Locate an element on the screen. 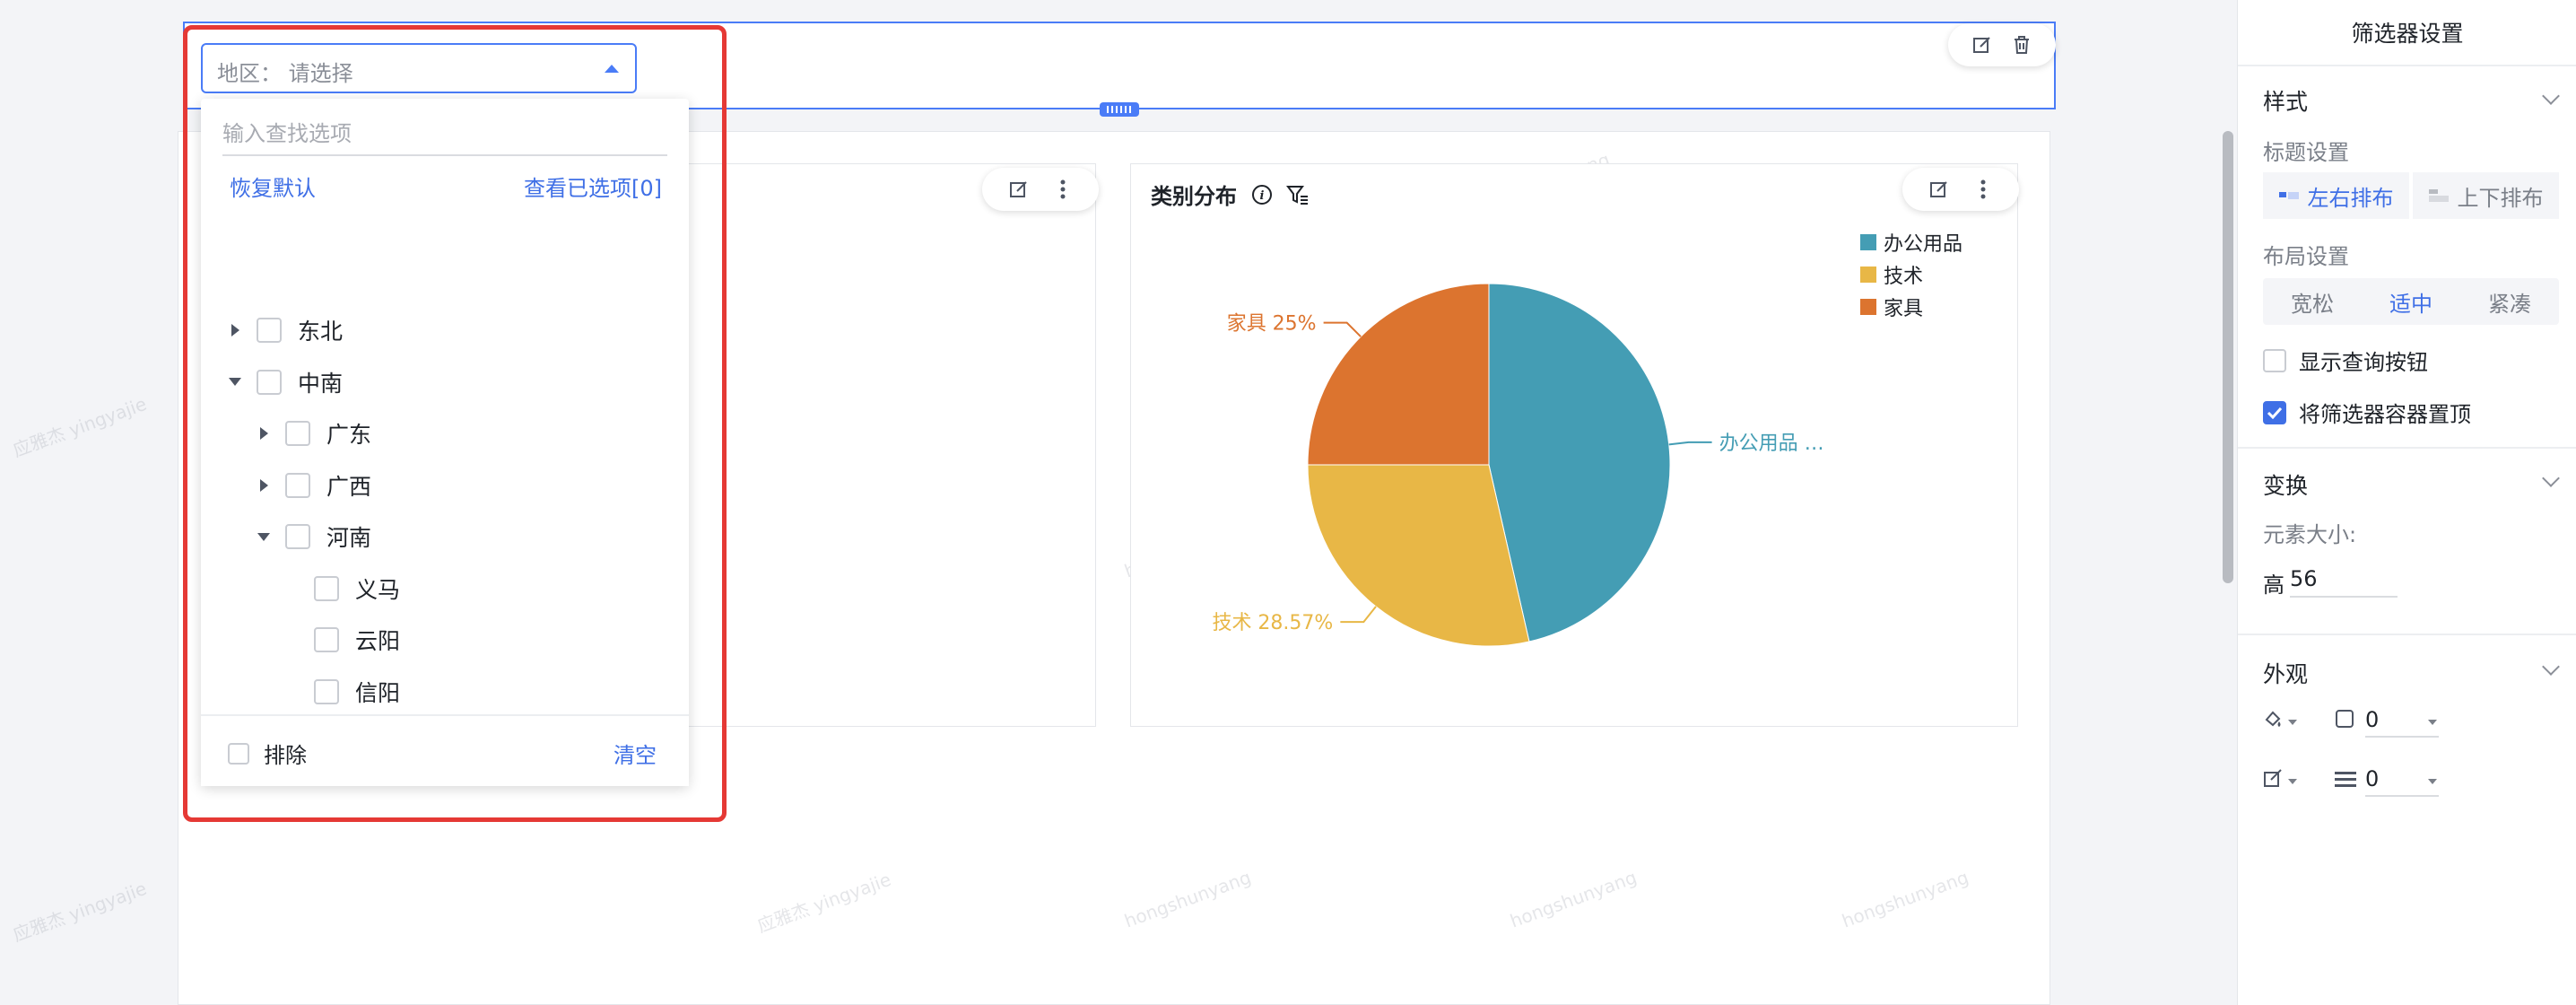  filter-toolbar is located at coordinates (2002, 44).